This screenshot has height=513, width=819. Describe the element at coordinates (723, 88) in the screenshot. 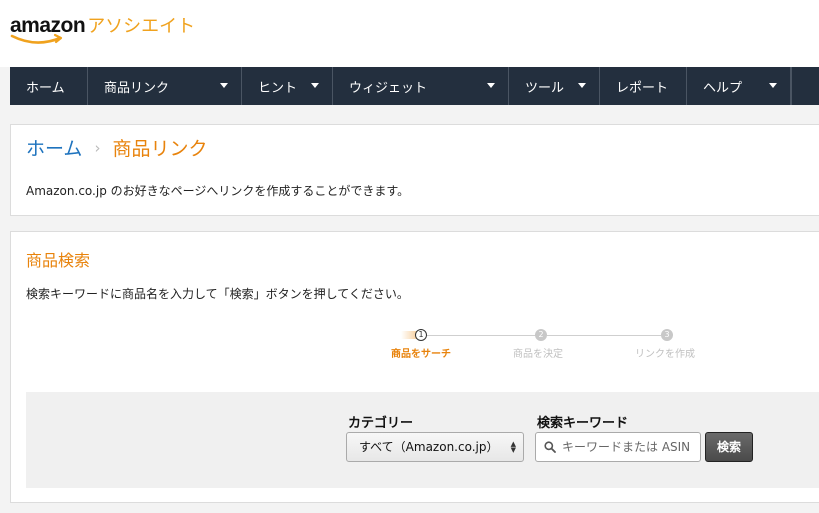

I see `nav-item-label: ヘルプ` at that location.